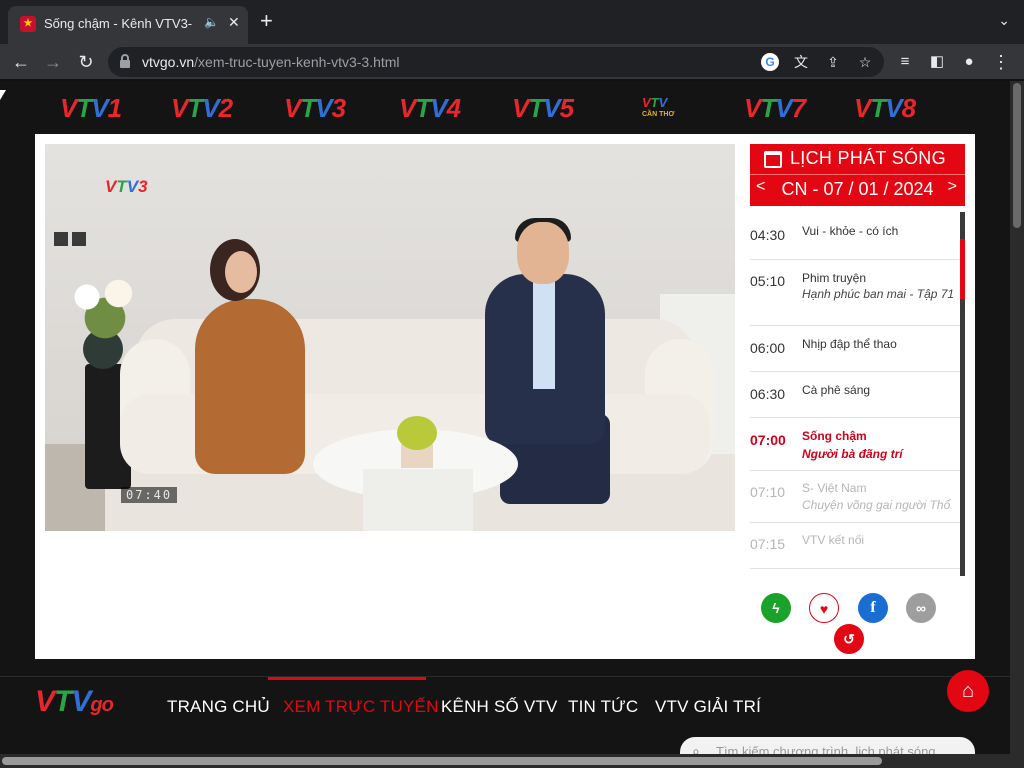 The height and width of the screenshot is (768, 1024). Describe the element at coordinates (21, 62) in the screenshot. I see `back-arrow-icon: ←` at that location.